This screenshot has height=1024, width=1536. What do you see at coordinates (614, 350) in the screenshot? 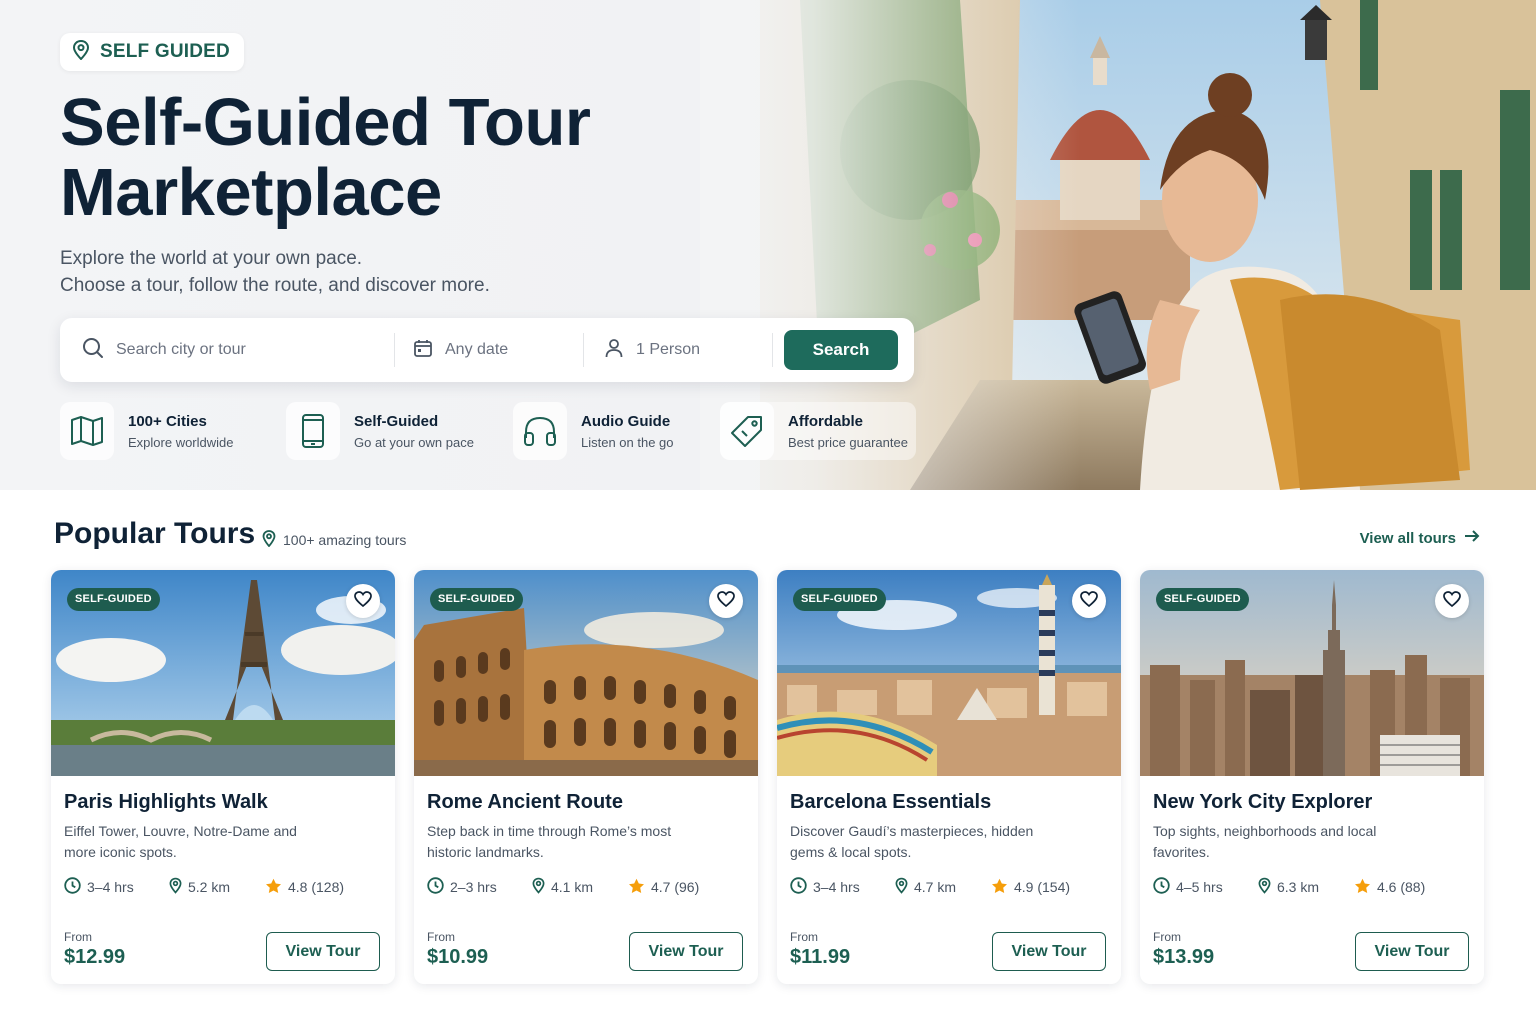
I see `person-icon` at bounding box center [614, 350].